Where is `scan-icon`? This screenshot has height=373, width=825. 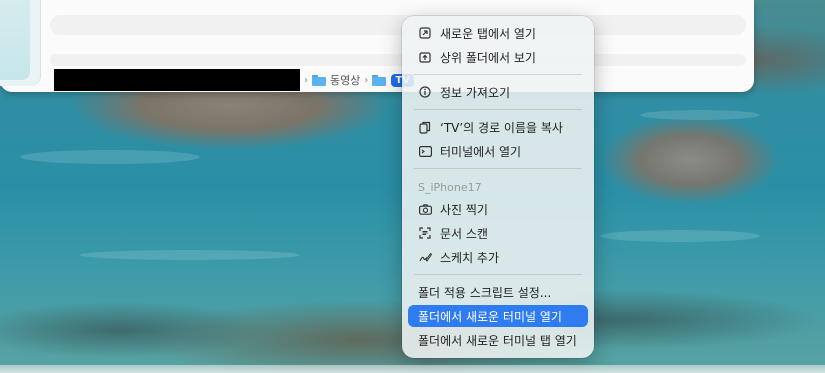 scan-icon is located at coordinates (425, 233).